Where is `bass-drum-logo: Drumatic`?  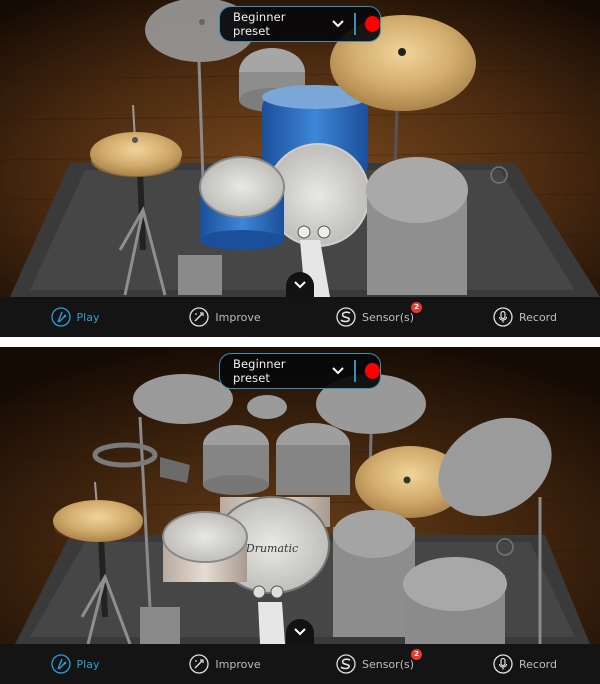 bass-drum-logo: Drumatic is located at coordinates (271, 548).